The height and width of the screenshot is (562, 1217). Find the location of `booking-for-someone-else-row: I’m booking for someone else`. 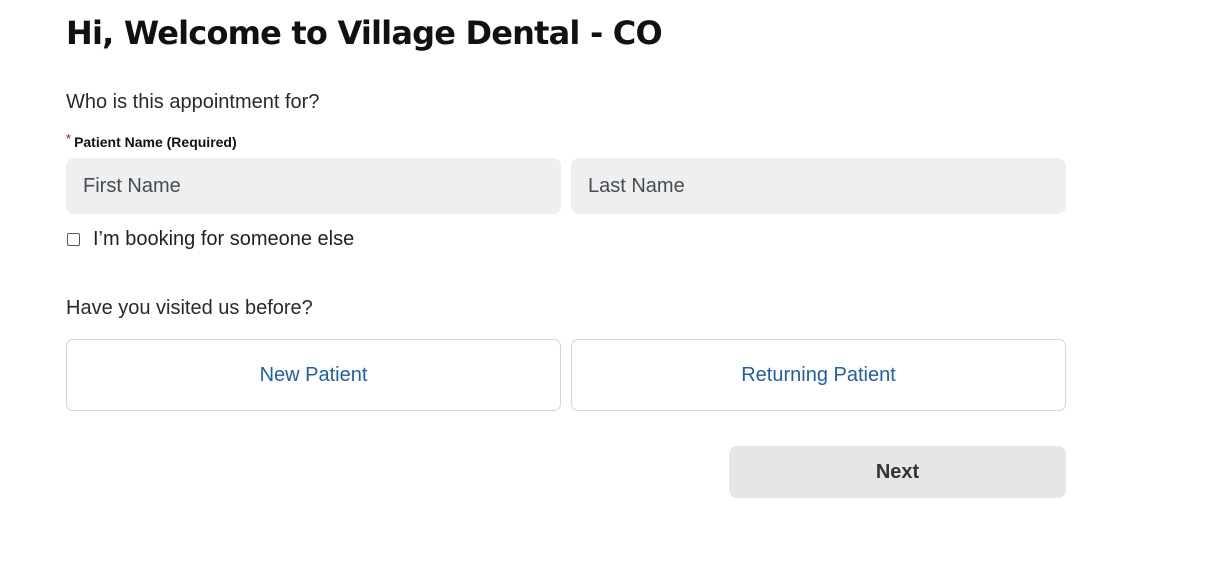

booking-for-someone-else-row: I’m booking for someone else is located at coordinates (210, 239).